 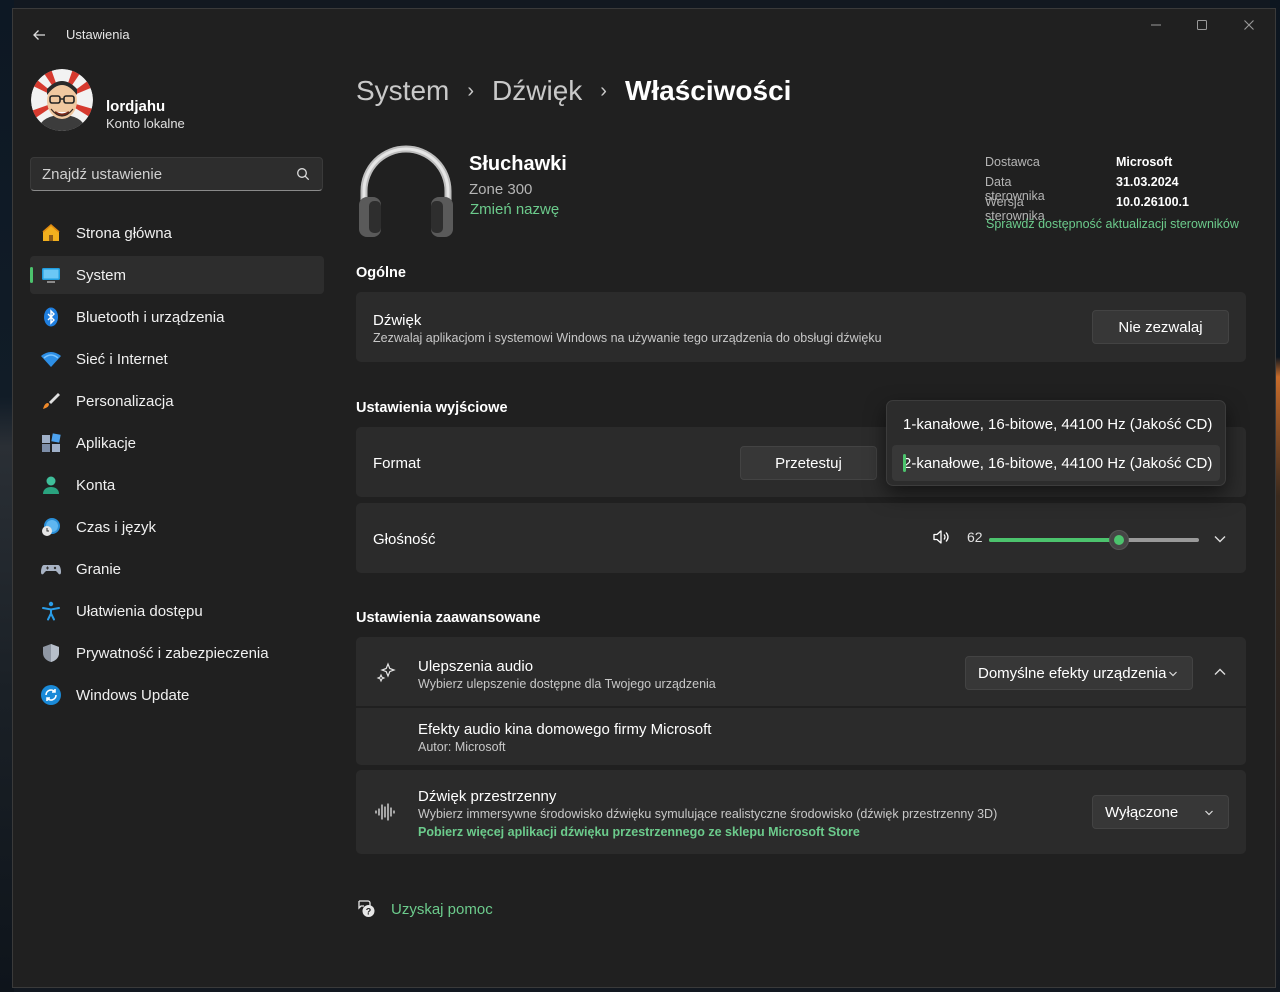 What do you see at coordinates (99, 569) in the screenshot?
I see `nav-label: Granie` at bounding box center [99, 569].